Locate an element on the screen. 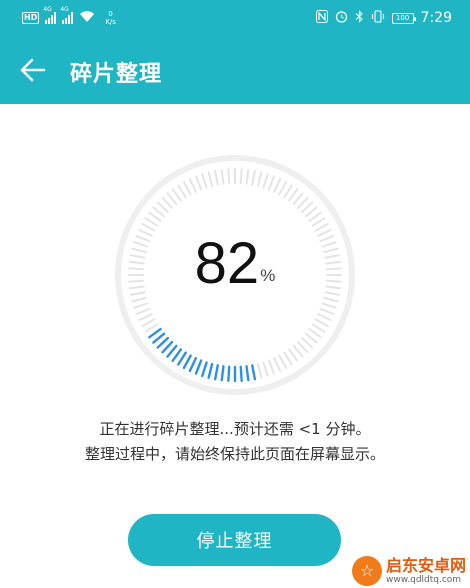  progress-unit: % is located at coordinates (268, 275).